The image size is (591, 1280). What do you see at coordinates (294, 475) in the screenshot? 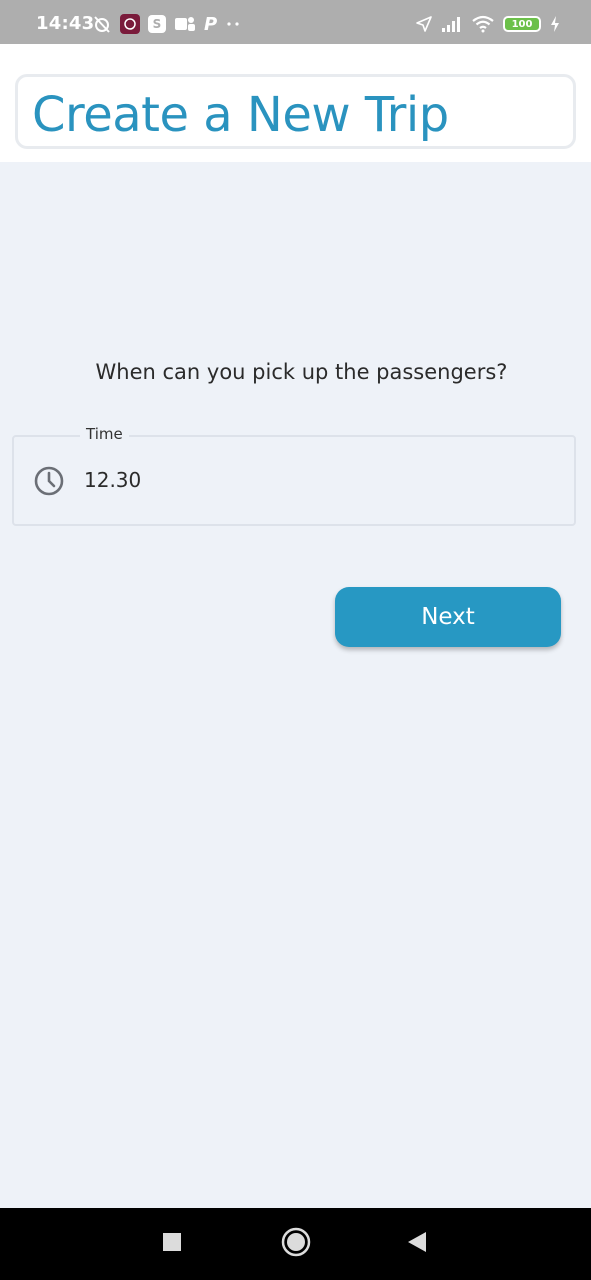
I see `time-field: Time 12.30` at bounding box center [294, 475].